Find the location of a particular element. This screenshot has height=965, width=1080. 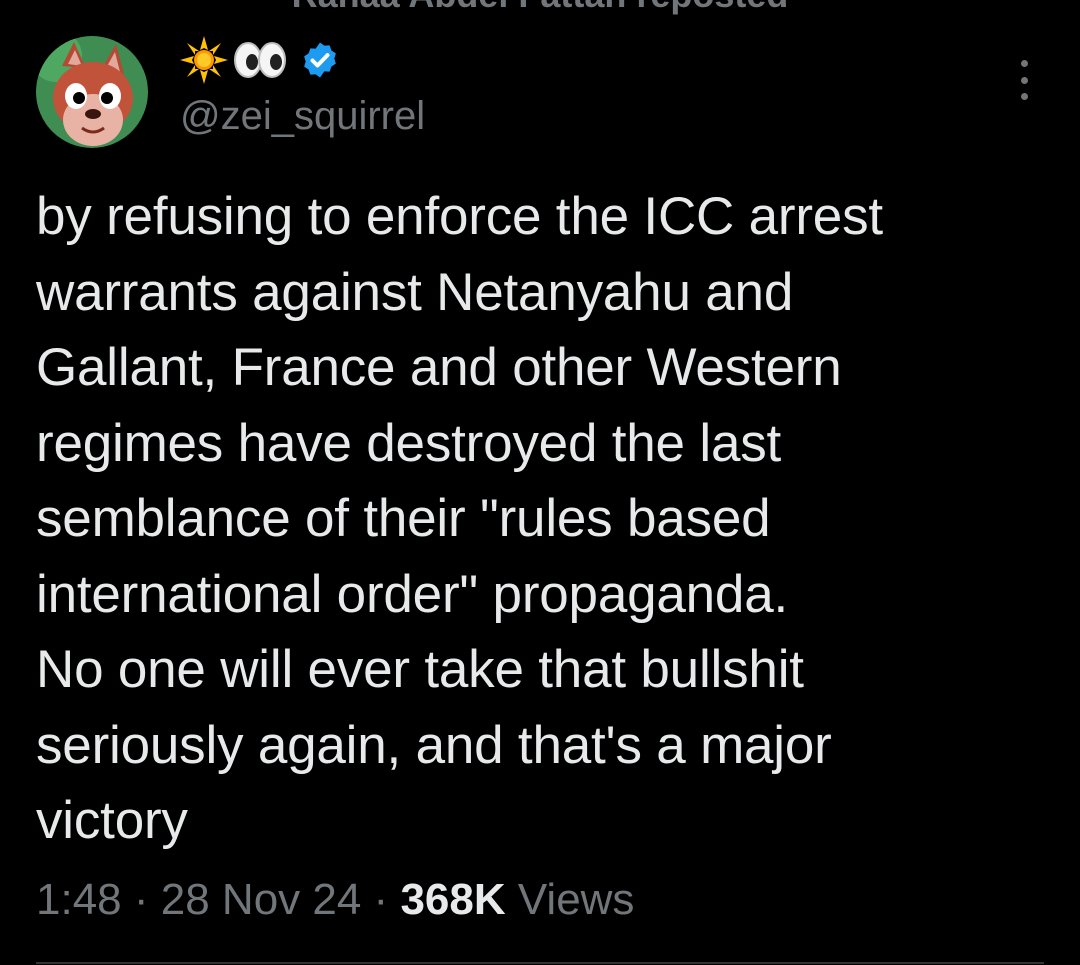

author-name-row is located at coordinates (260, 61).